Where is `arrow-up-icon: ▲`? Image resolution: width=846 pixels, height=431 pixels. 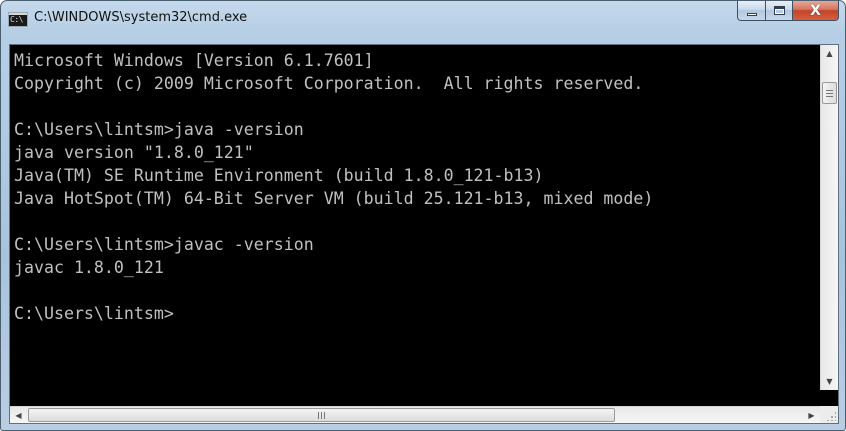
arrow-up-icon: ▲ is located at coordinates (829, 53).